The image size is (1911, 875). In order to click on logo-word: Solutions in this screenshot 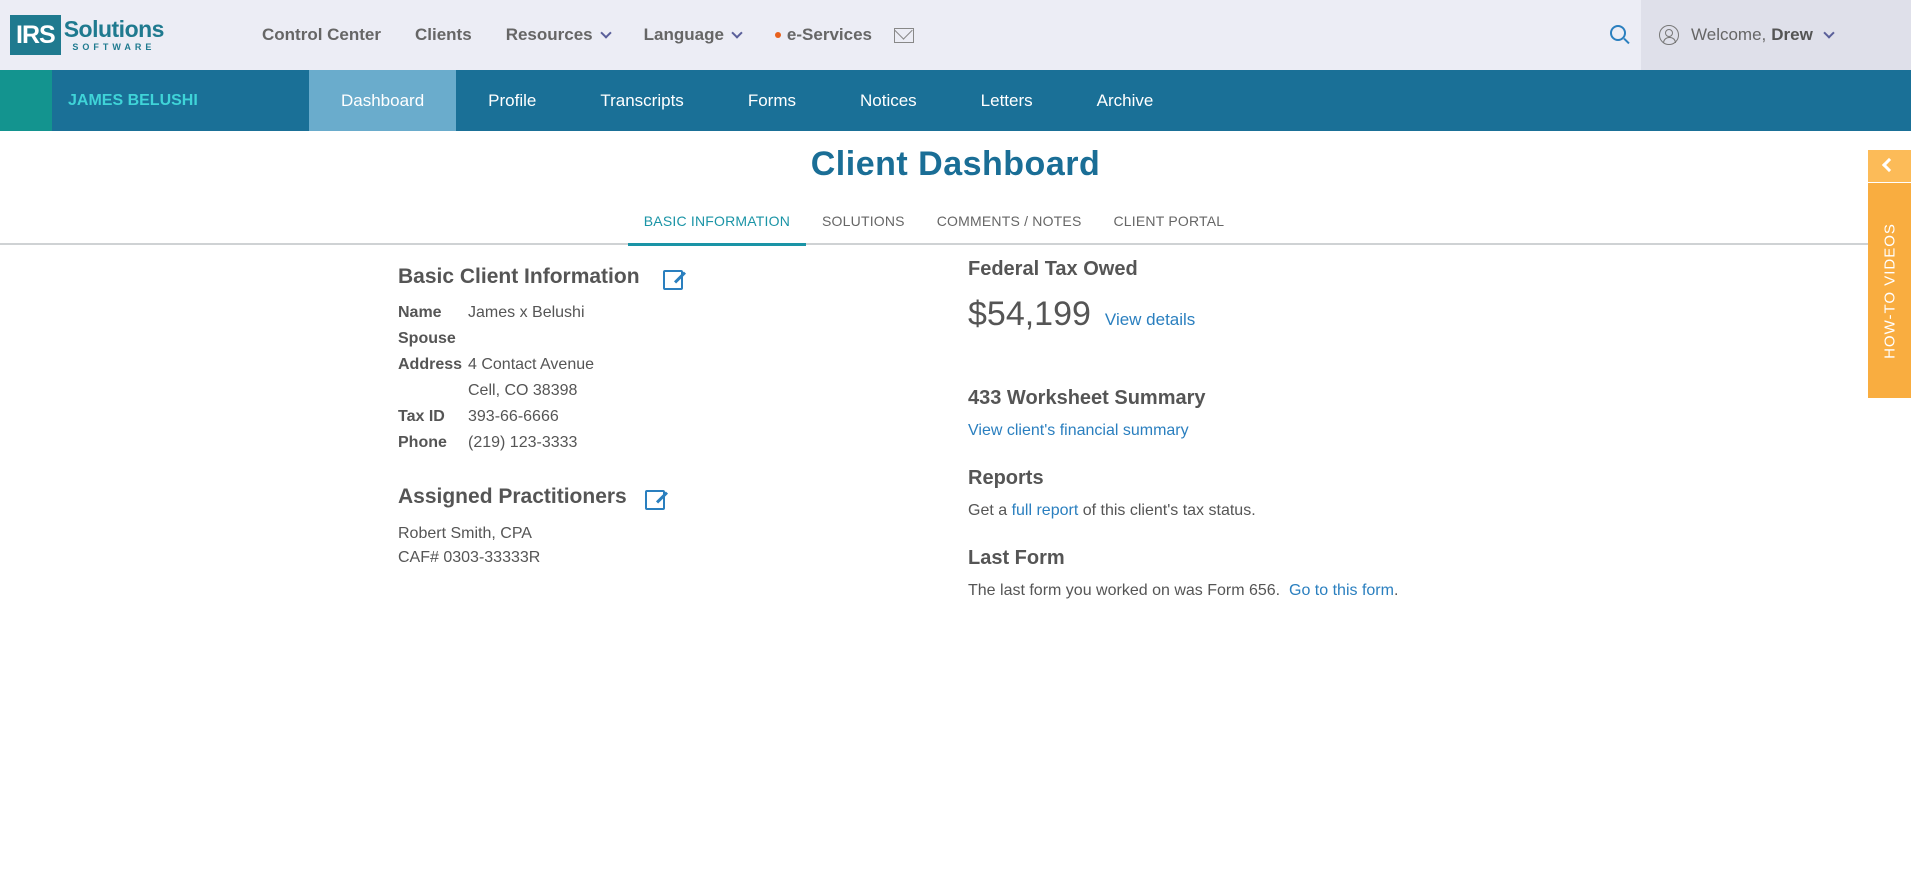, I will do `click(114, 29)`.